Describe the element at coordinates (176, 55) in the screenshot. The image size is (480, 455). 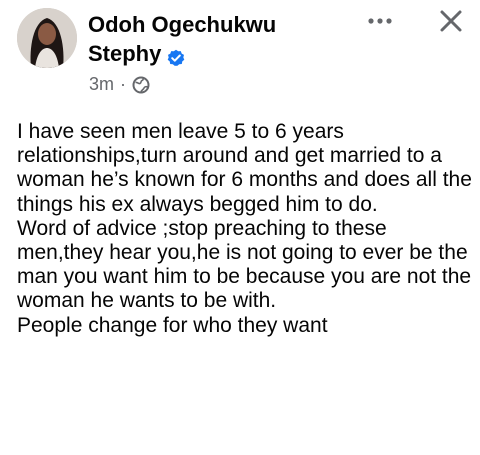
I see `verified-badge-icon` at that location.